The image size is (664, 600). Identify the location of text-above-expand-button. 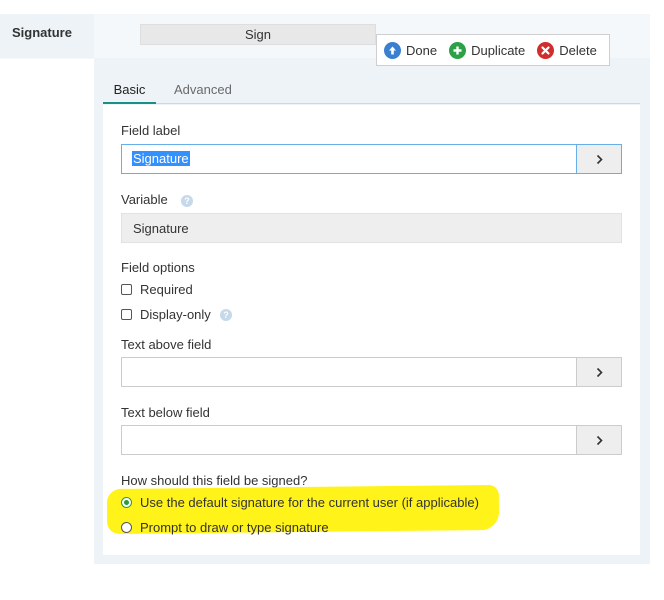
(599, 372).